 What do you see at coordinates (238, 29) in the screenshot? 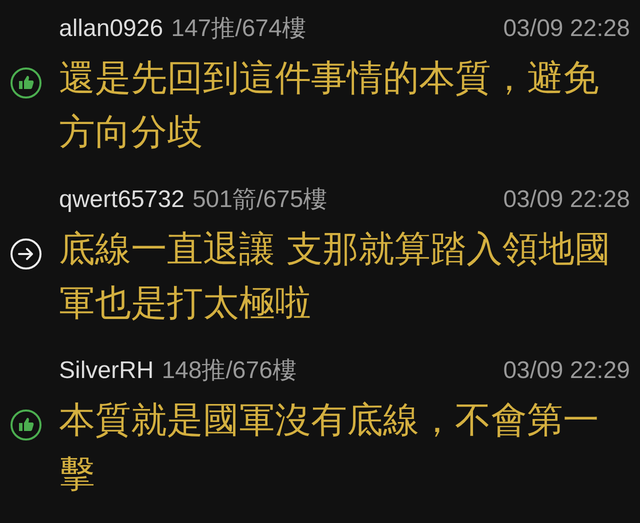
I see `floor-count: 147推/674樓` at bounding box center [238, 29].